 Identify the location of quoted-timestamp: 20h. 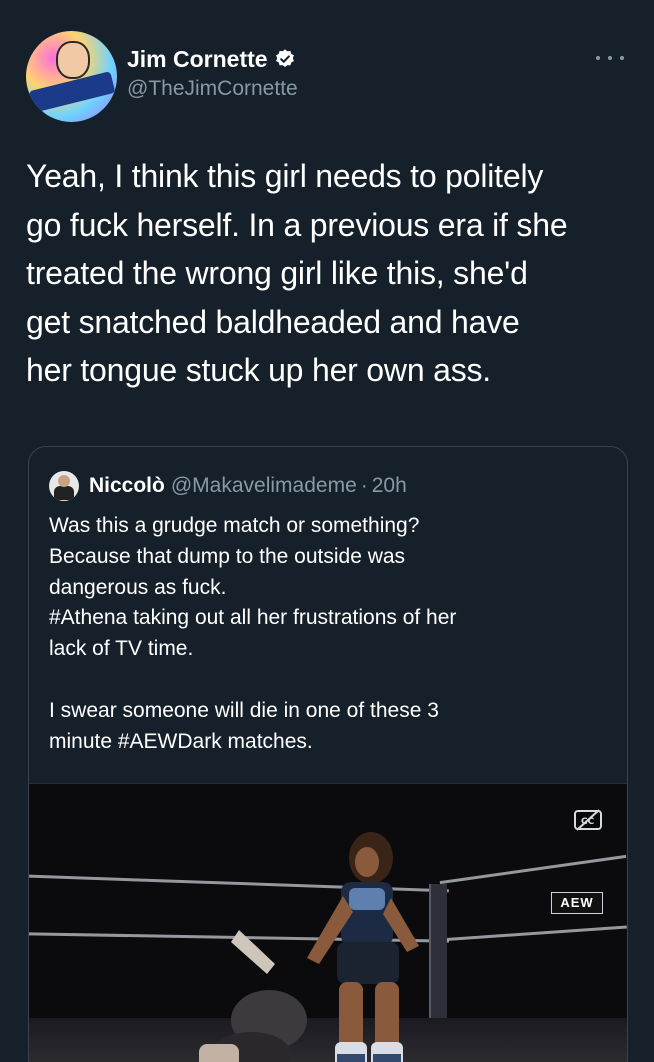
(389, 486).